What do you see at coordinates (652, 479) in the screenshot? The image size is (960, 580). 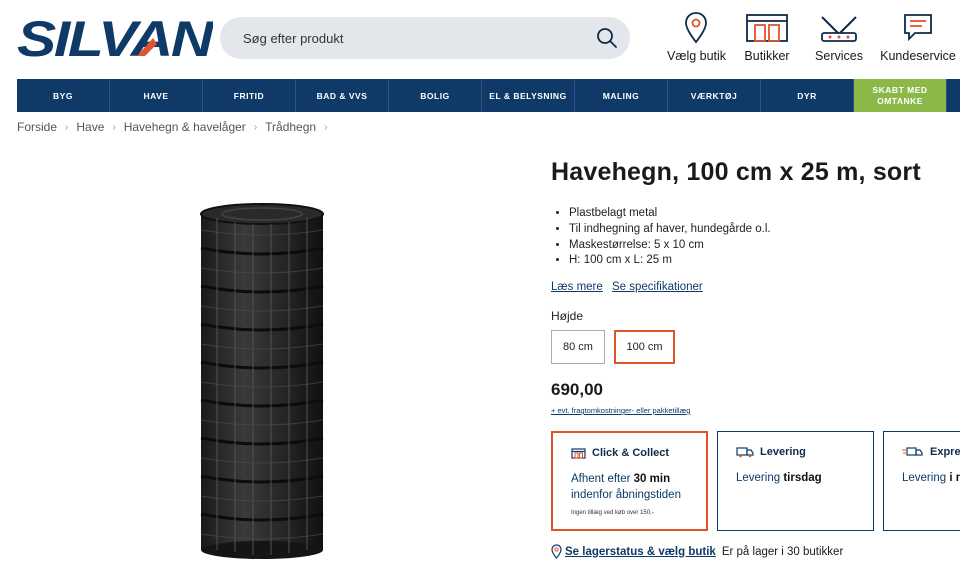 I see `delivery-time: 30 min` at bounding box center [652, 479].